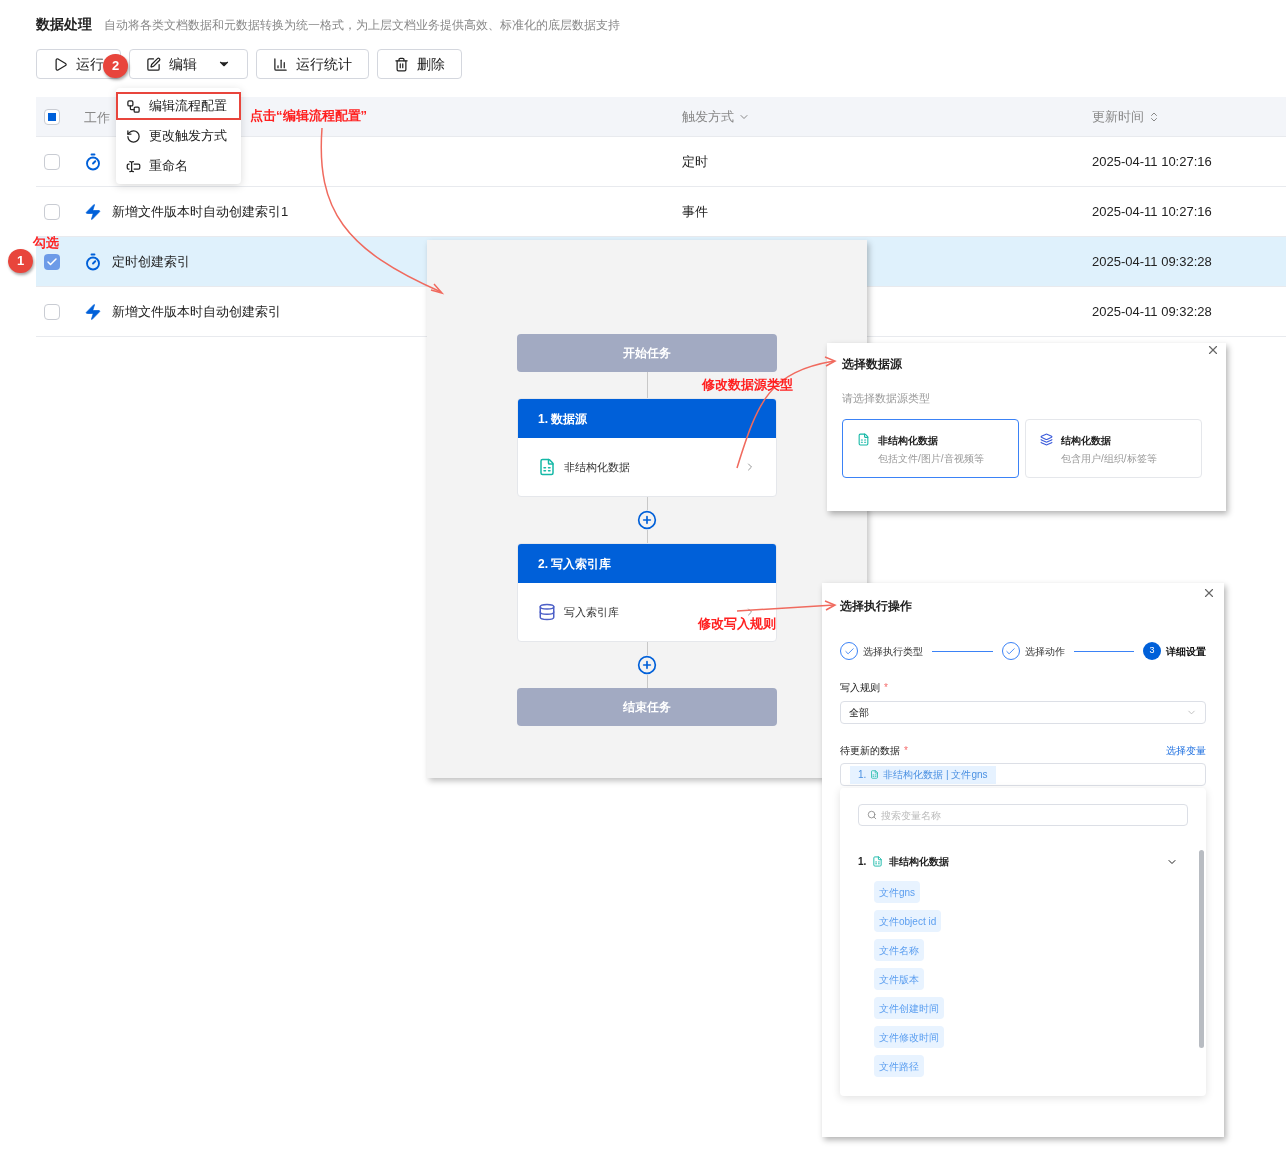 The height and width of the screenshot is (1154, 1286). Describe the element at coordinates (1109, 458) in the screenshot. I see `option-description: 包含用户/组织/标签等` at that location.